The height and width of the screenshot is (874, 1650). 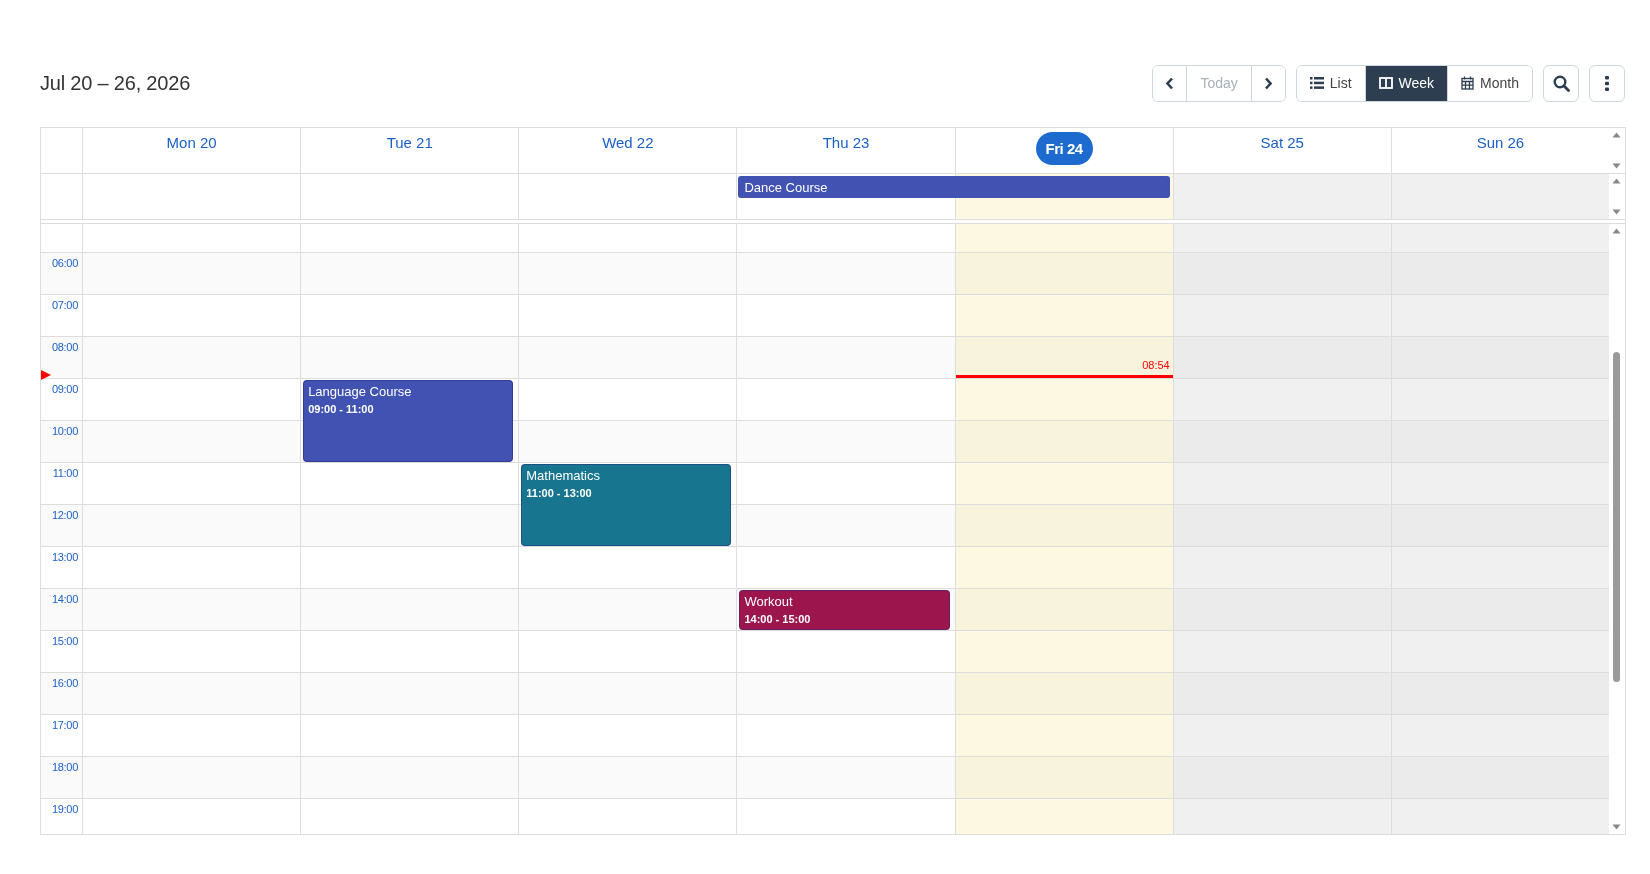 I want to click on more-options-icon, so click(x=1607, y=83).